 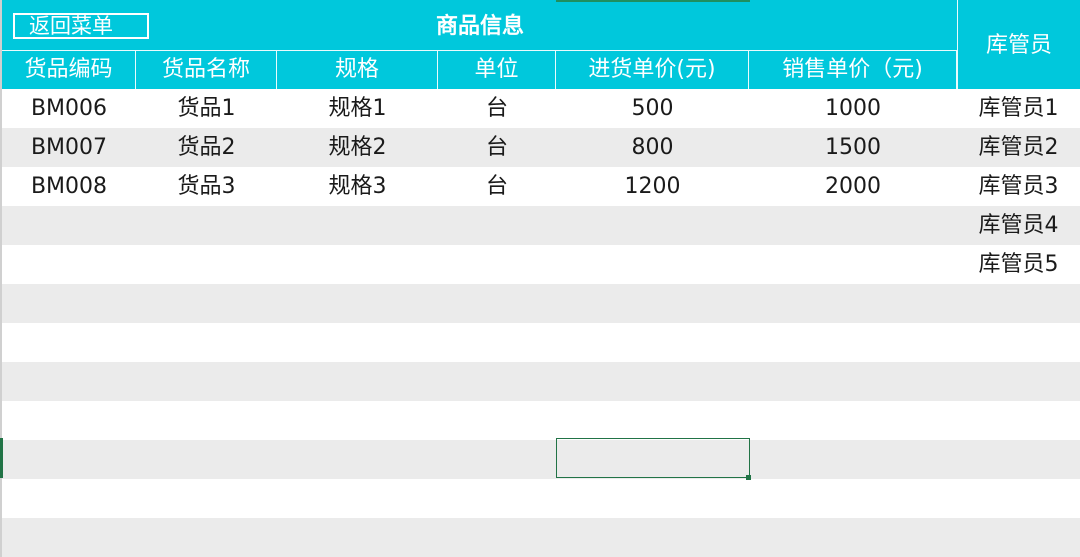 I want to click on col-header-purchase-price: 进货单价(元), so click(x=652, y=70).